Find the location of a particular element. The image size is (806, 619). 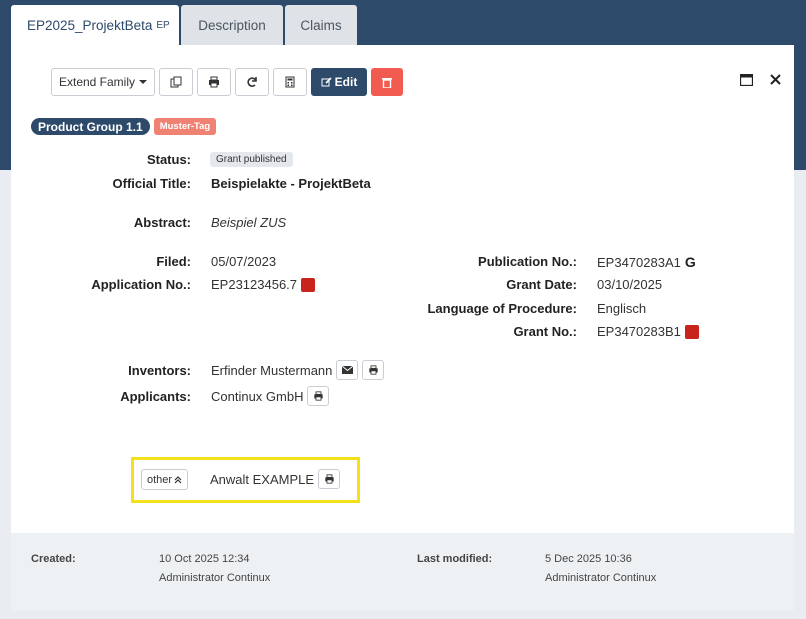

close-icon is located at coordinates (775, 80).